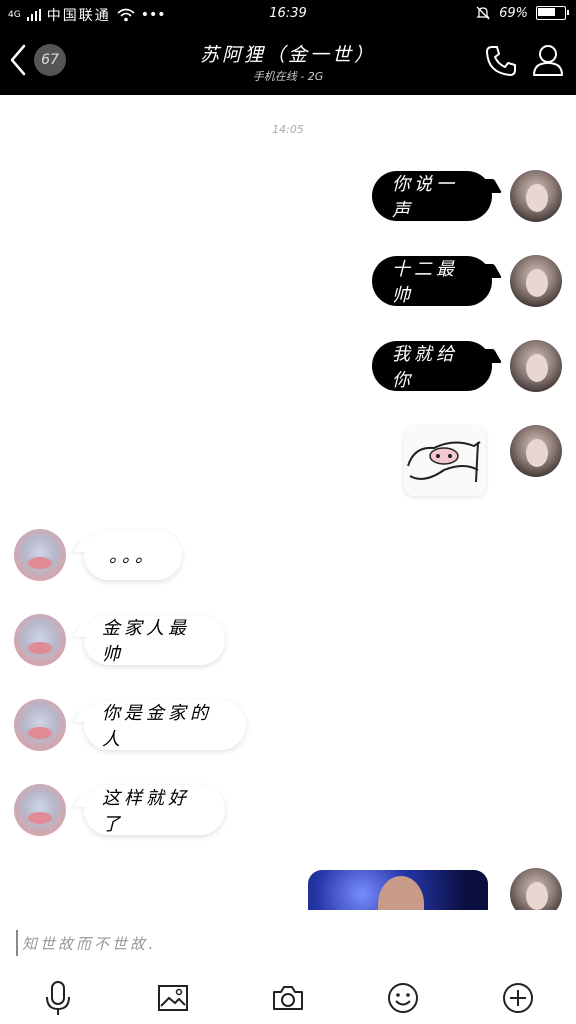 This screenshot has width=576, height=1024. I want to click on more-button, so click(518, 998).